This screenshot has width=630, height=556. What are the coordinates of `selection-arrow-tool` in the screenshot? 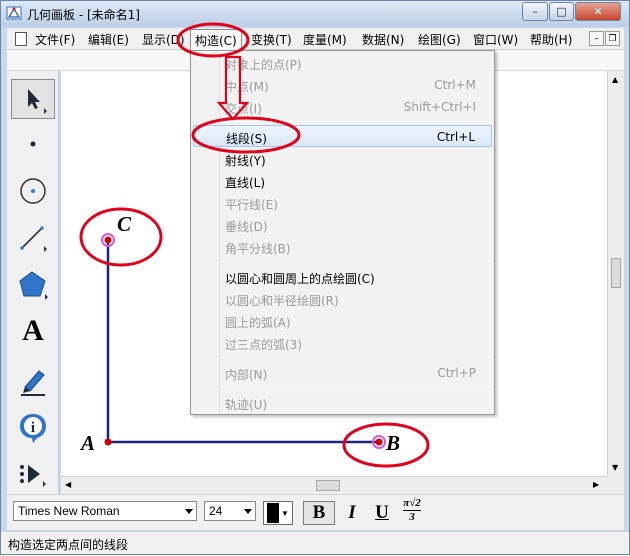 It's located at (33, 99).